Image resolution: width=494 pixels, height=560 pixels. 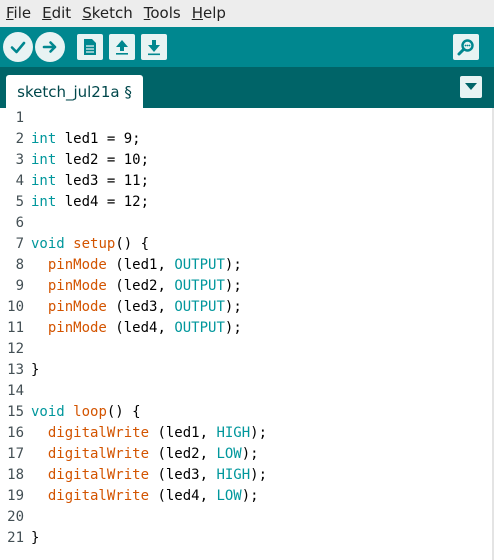 I want to click on upload-button, so click(x=50, y=47).